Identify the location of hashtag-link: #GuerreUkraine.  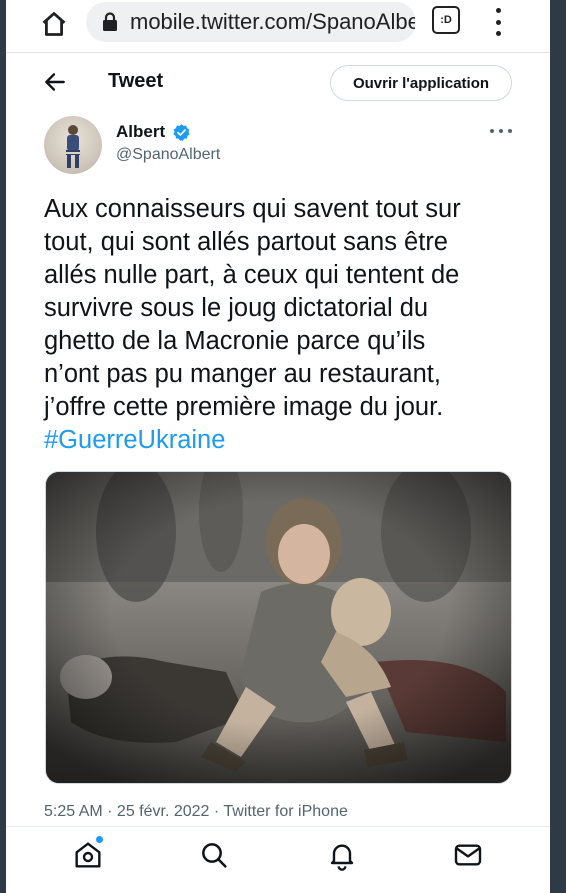
(279, 440).